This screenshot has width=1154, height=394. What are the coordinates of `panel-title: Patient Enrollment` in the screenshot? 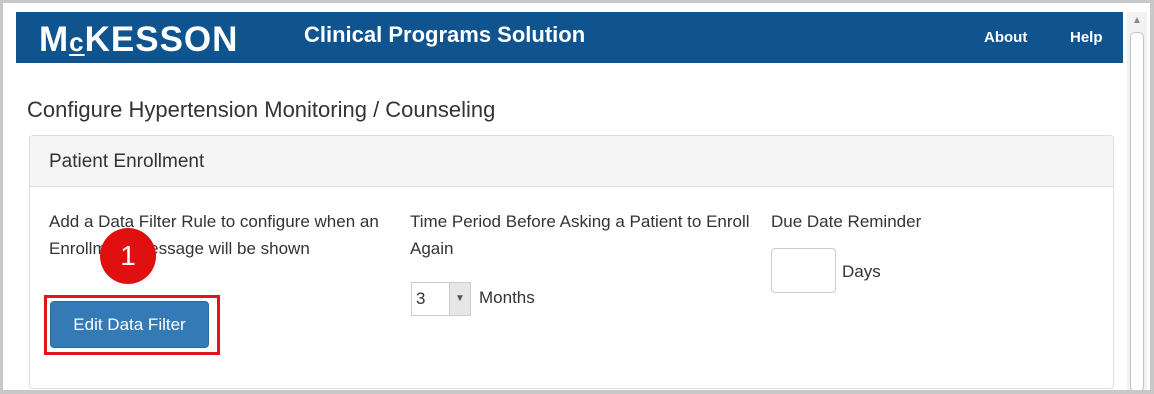 It's located at (127, 161).